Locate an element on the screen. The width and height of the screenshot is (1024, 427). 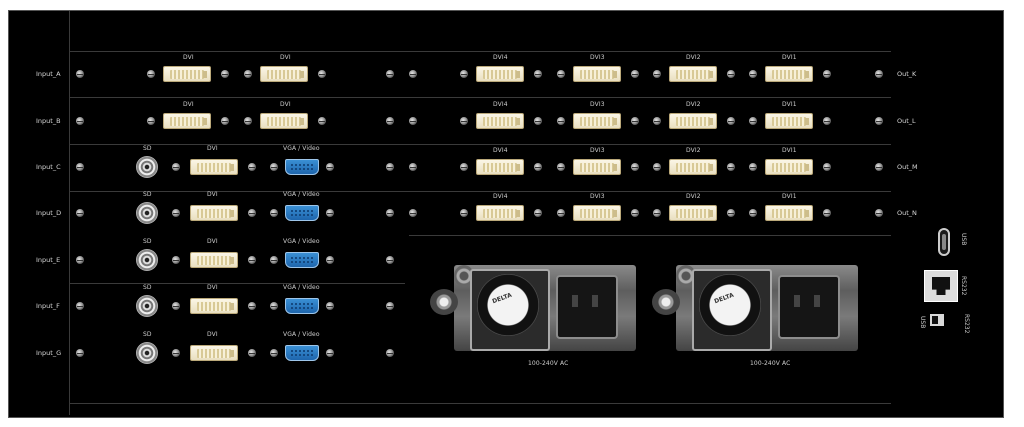
vga-port-label: VGA / Video is located at coordinates (301, 194).